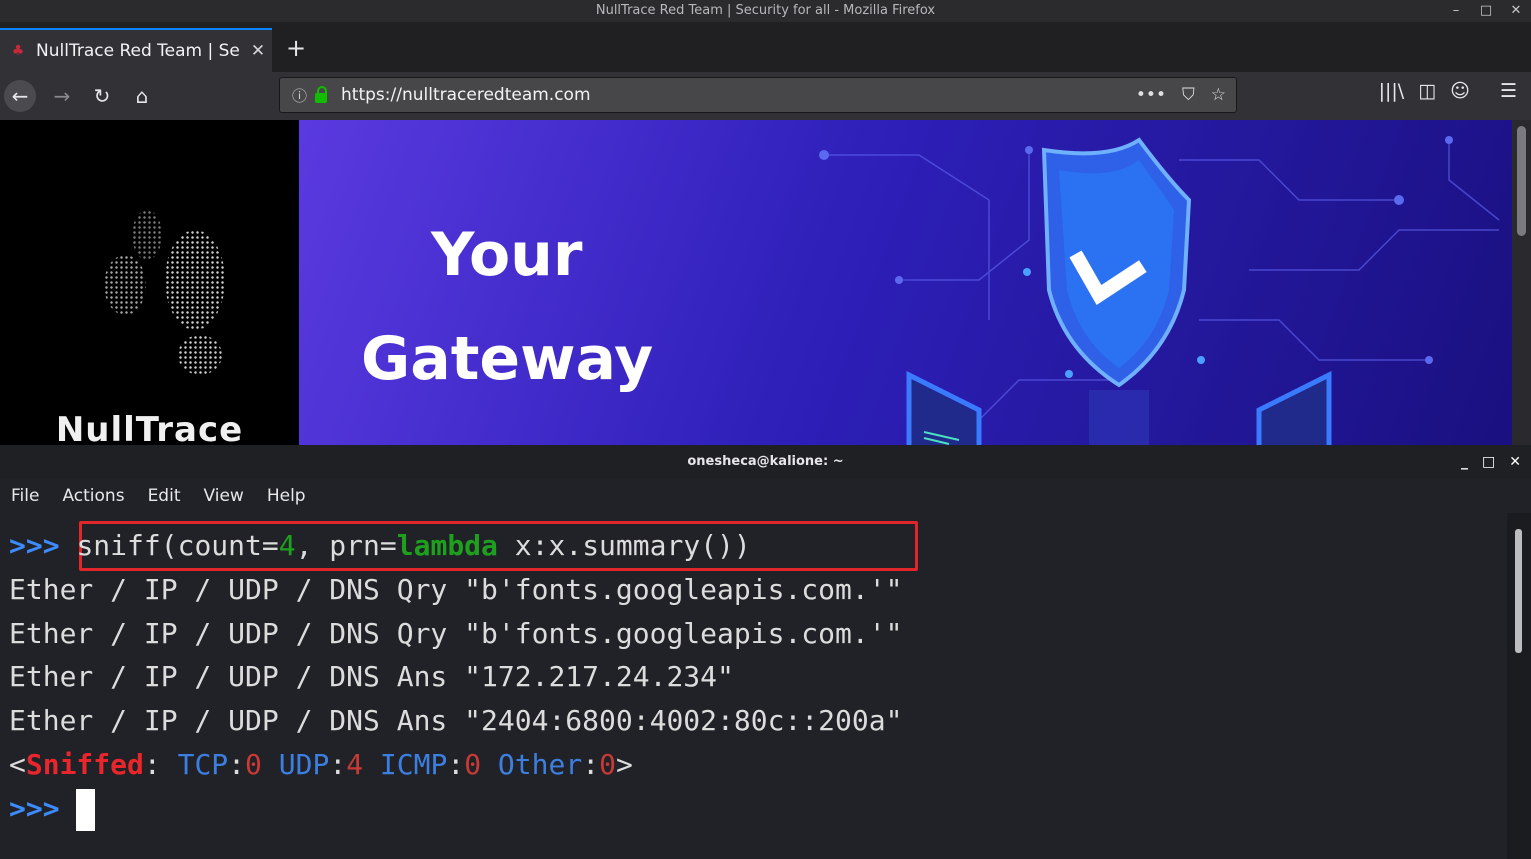  I want to click on menu-icon: ☰, so click(1508, 91).